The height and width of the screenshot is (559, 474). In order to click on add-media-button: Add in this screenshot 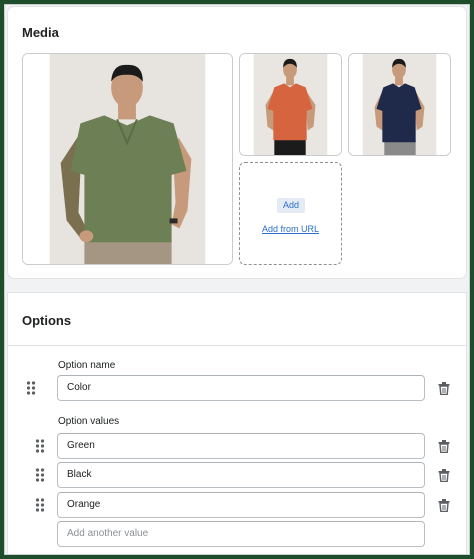, I will do `click(291, 205)`.